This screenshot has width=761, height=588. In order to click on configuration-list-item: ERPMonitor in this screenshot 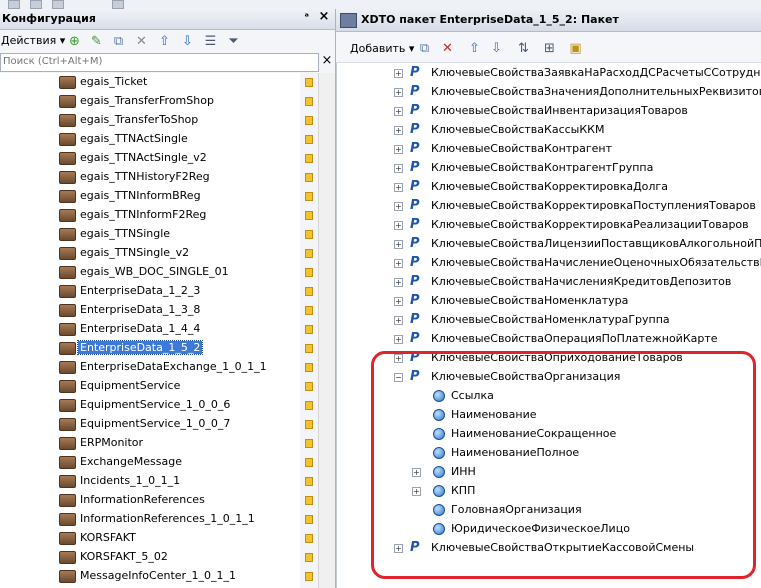, I will do `click(156, 443)`.